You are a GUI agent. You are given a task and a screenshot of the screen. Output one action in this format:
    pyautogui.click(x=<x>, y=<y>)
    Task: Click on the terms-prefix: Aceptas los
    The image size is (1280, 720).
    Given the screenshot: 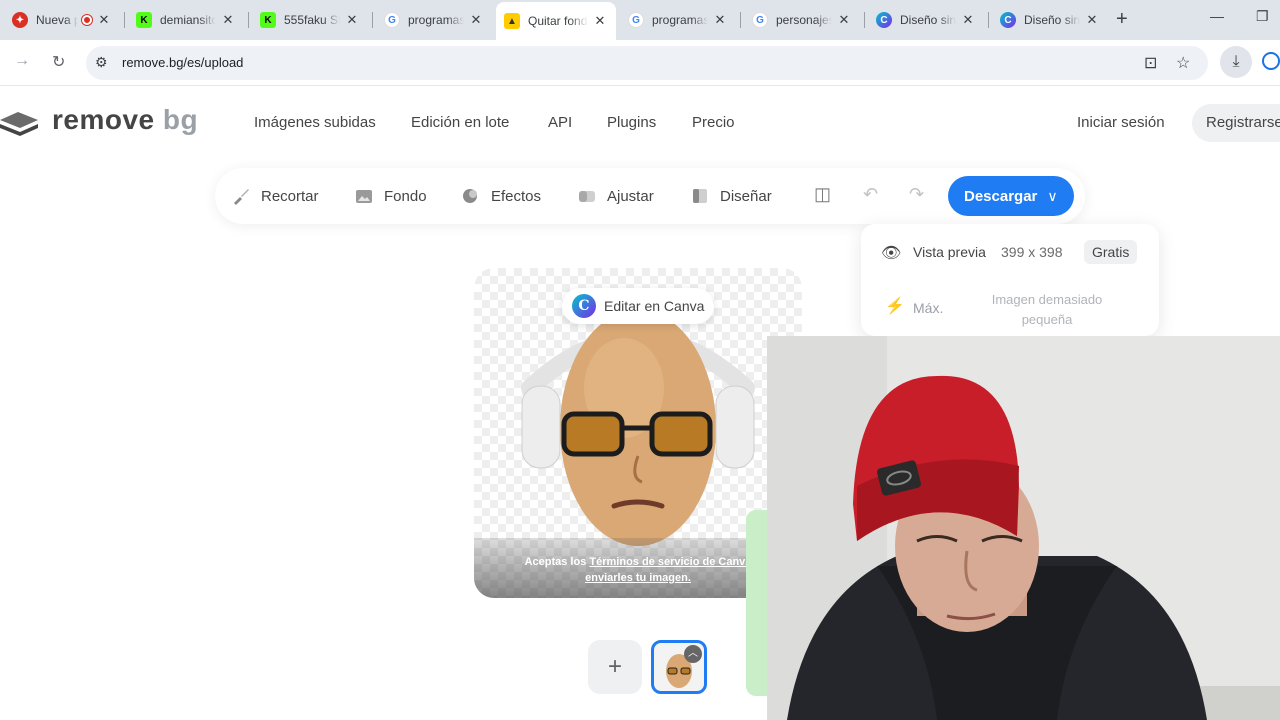 What is the action you would take?
    pyautogui.click(x=557, y=562)
    